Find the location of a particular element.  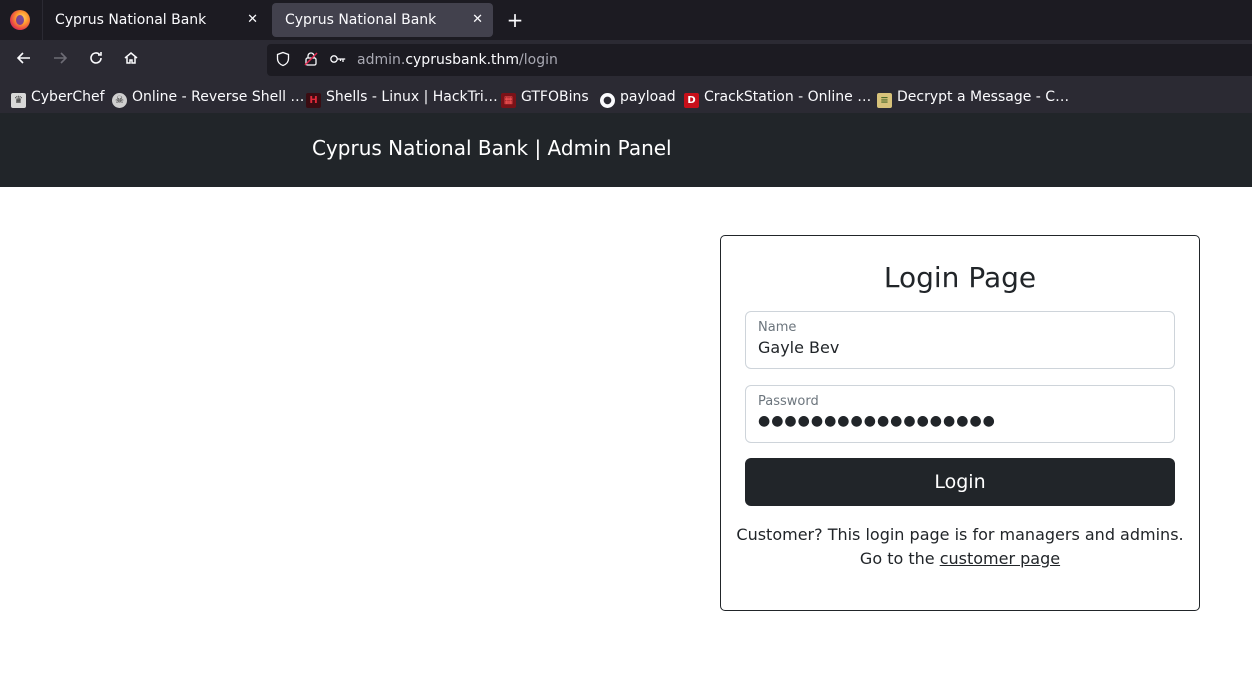

password-field: Password ●●●●●●●●●●●●●●●●●● is located at coordinates (960, 414).